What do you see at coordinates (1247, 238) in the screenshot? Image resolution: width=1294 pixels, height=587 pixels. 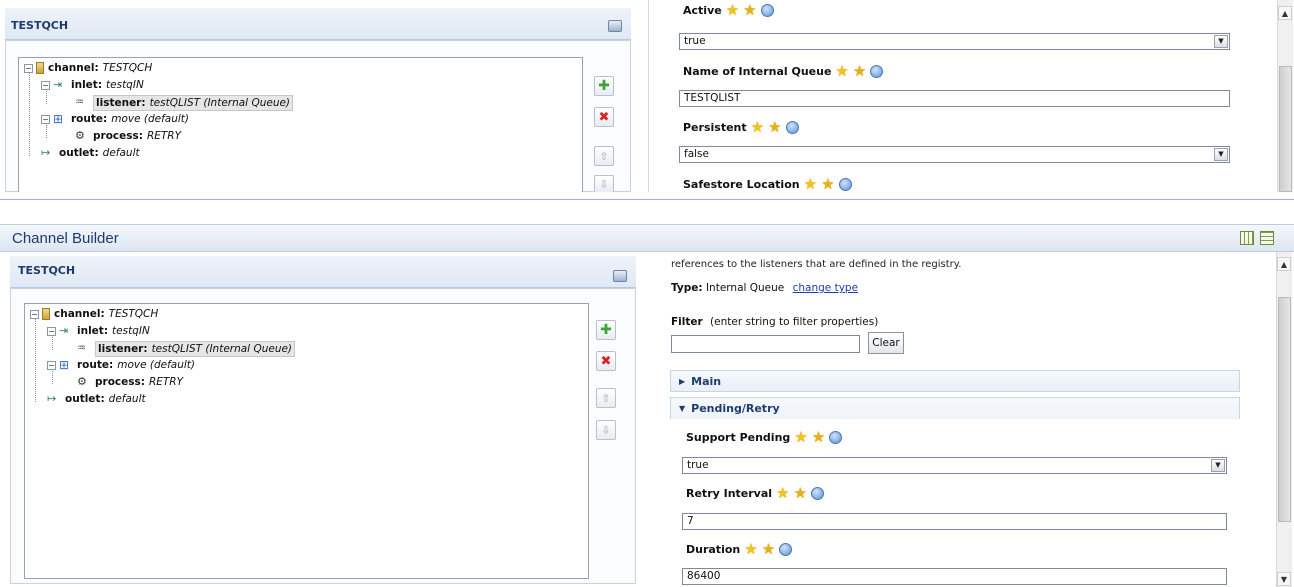 I see `grid-view-icon` at bounding box center [1247, 238].